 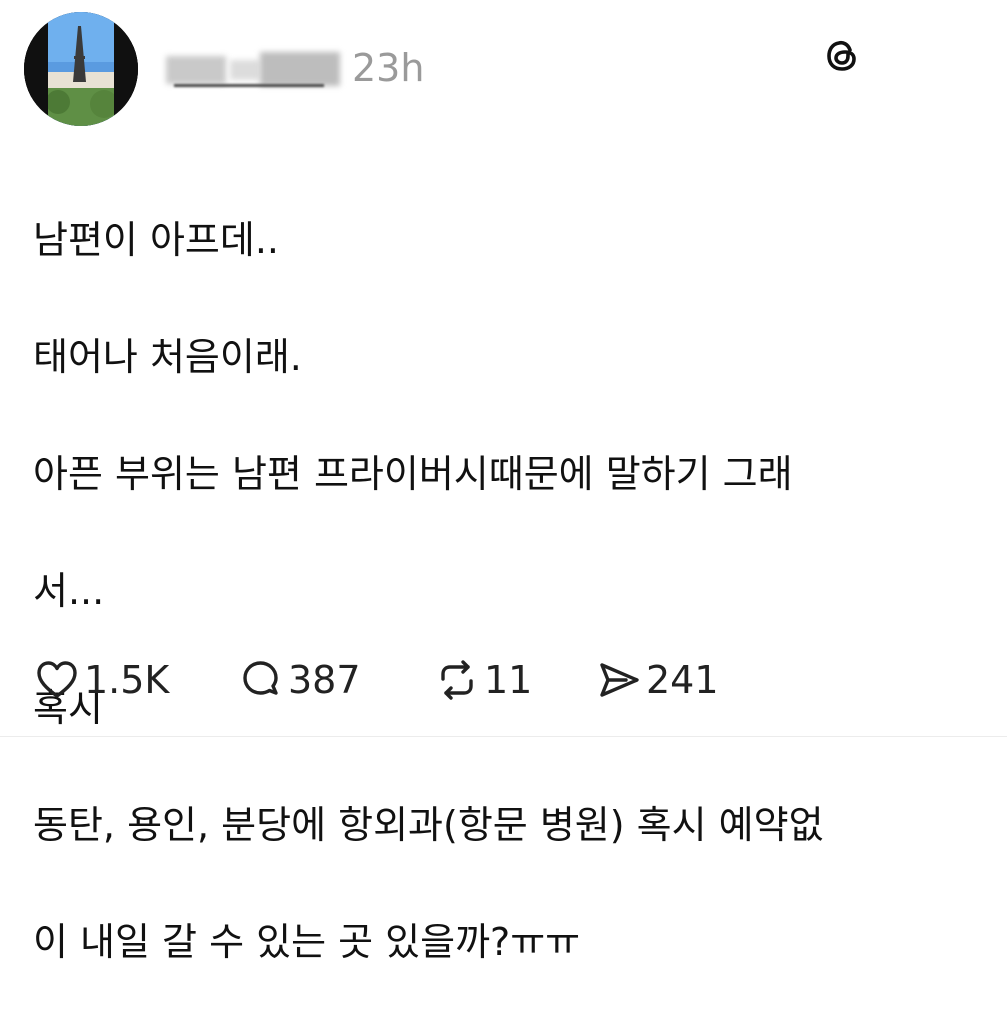 What do you see at coordinates (57, 680) in the screenshot?
I see `heart-icon` at bounding box center [57, 680].